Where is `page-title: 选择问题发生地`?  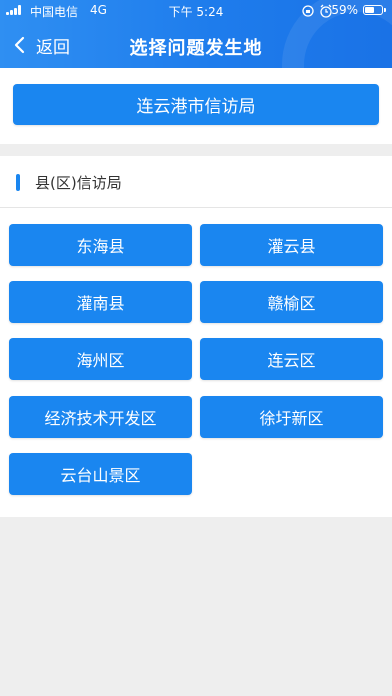 page-title: 选择问题发生地 is located at coordinates (196, 48).